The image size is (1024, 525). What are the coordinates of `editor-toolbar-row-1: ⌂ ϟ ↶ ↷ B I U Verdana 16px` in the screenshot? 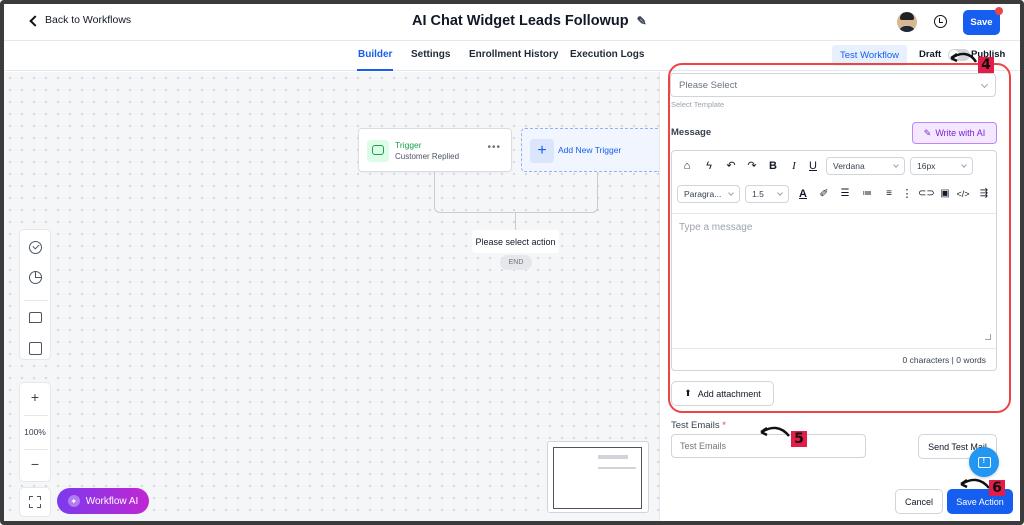 It's located at (834, 166).